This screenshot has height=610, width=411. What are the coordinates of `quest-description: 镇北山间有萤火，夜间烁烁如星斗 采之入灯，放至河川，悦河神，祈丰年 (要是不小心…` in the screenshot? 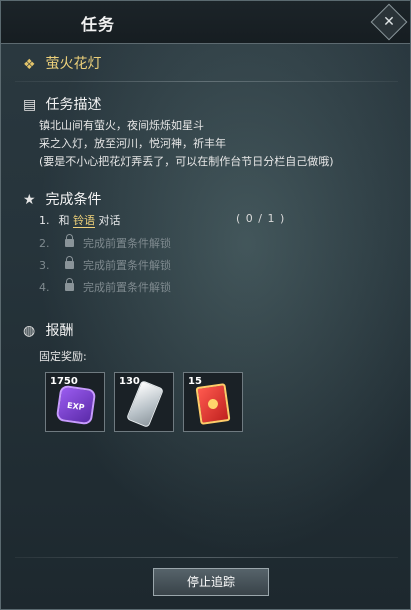 It's located at (186, 144).